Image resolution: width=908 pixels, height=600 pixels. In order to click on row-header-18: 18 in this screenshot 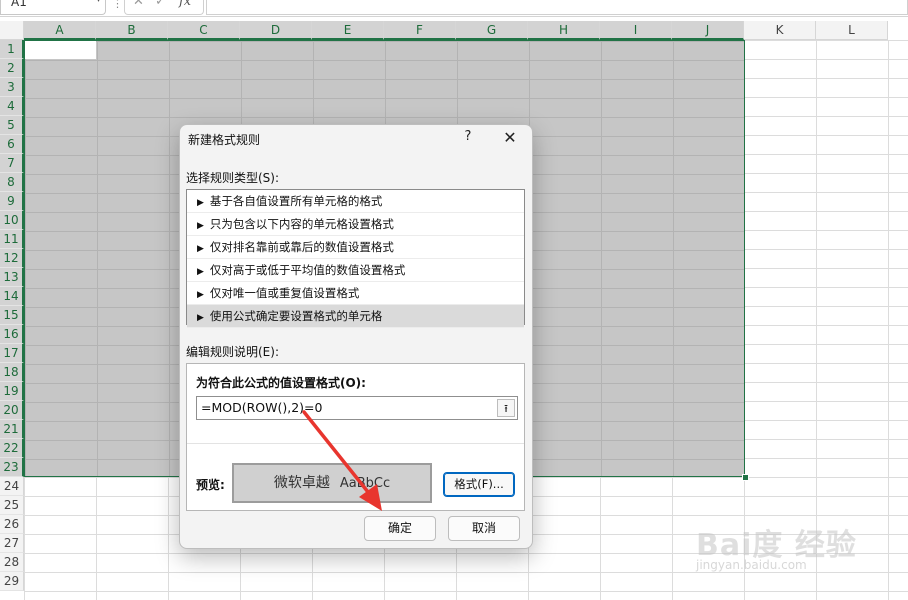, I will do `click(12, 372)`.